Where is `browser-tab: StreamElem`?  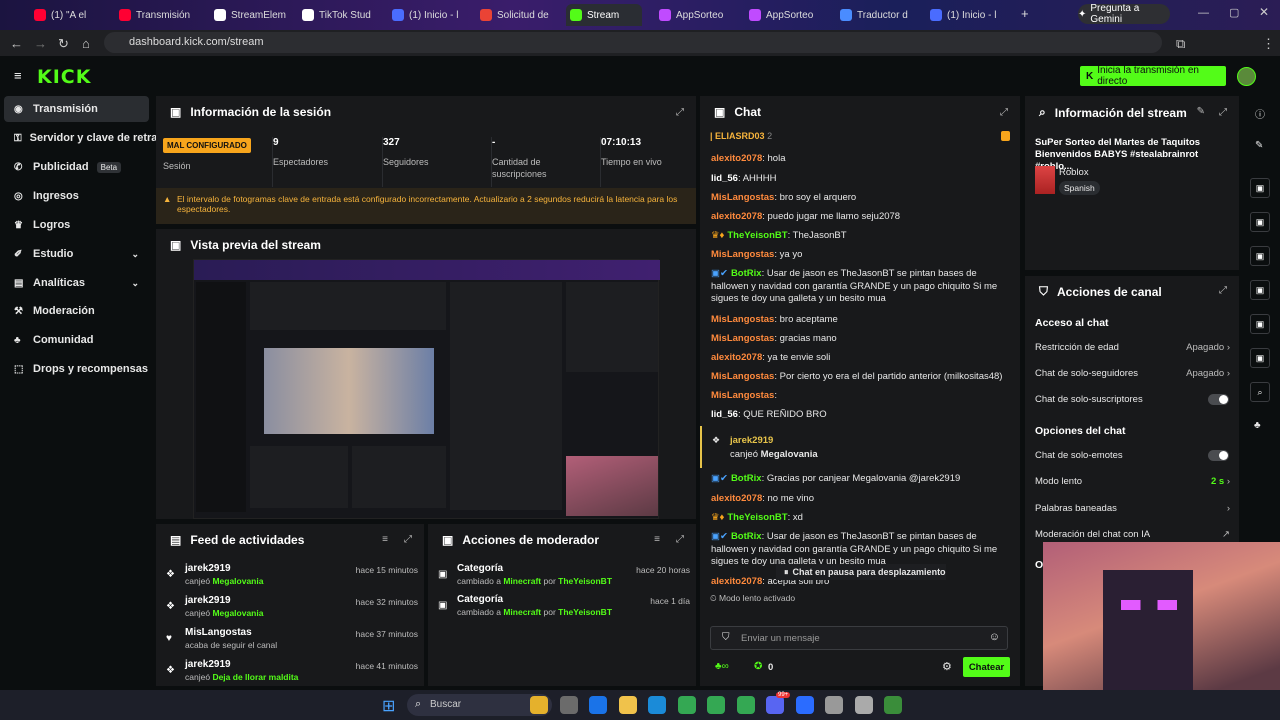 browser-tab: StreamElem is located at coordinates (250, 15).